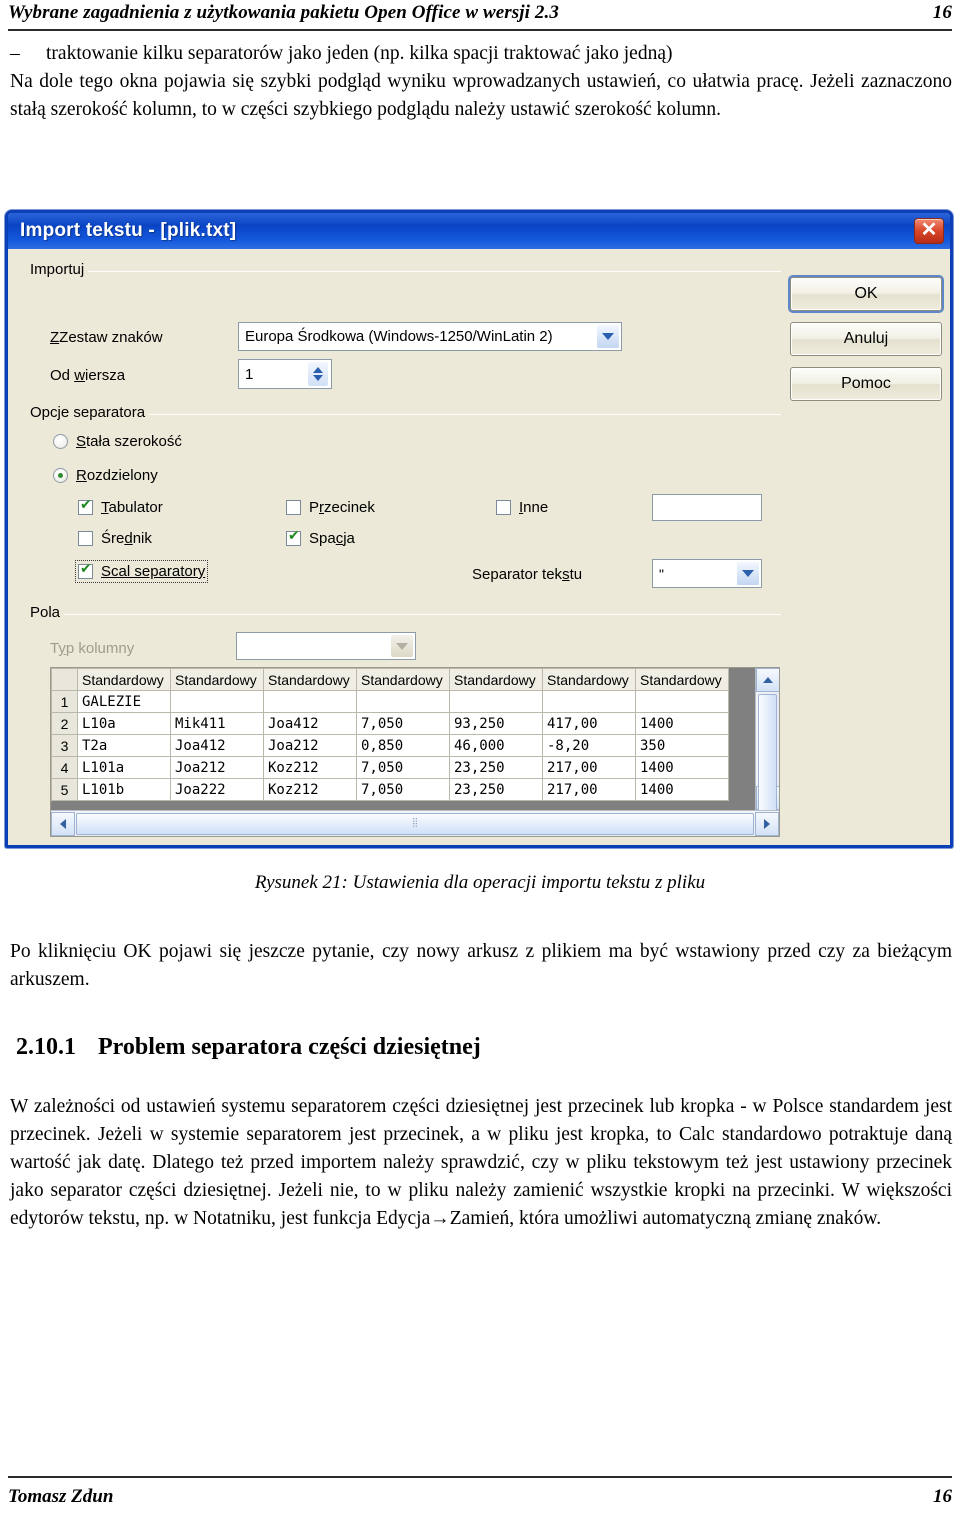 This screenshot has height=1522, width=960. What do you see at coordinates (105, 475) in the screenshot?
I see `radio-separated: Rozdzielony` at bounding box center [105, 475].